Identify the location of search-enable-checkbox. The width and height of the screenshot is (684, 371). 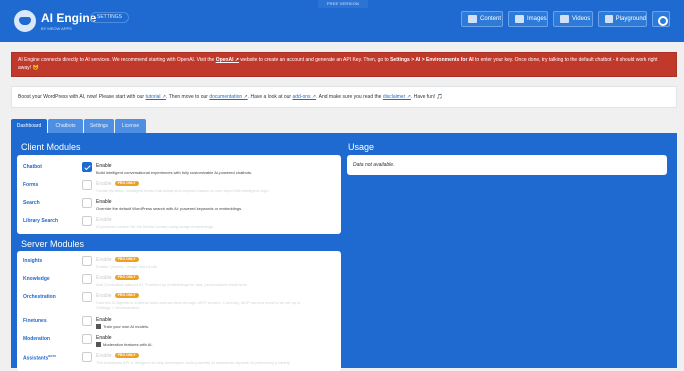
(87, 203).